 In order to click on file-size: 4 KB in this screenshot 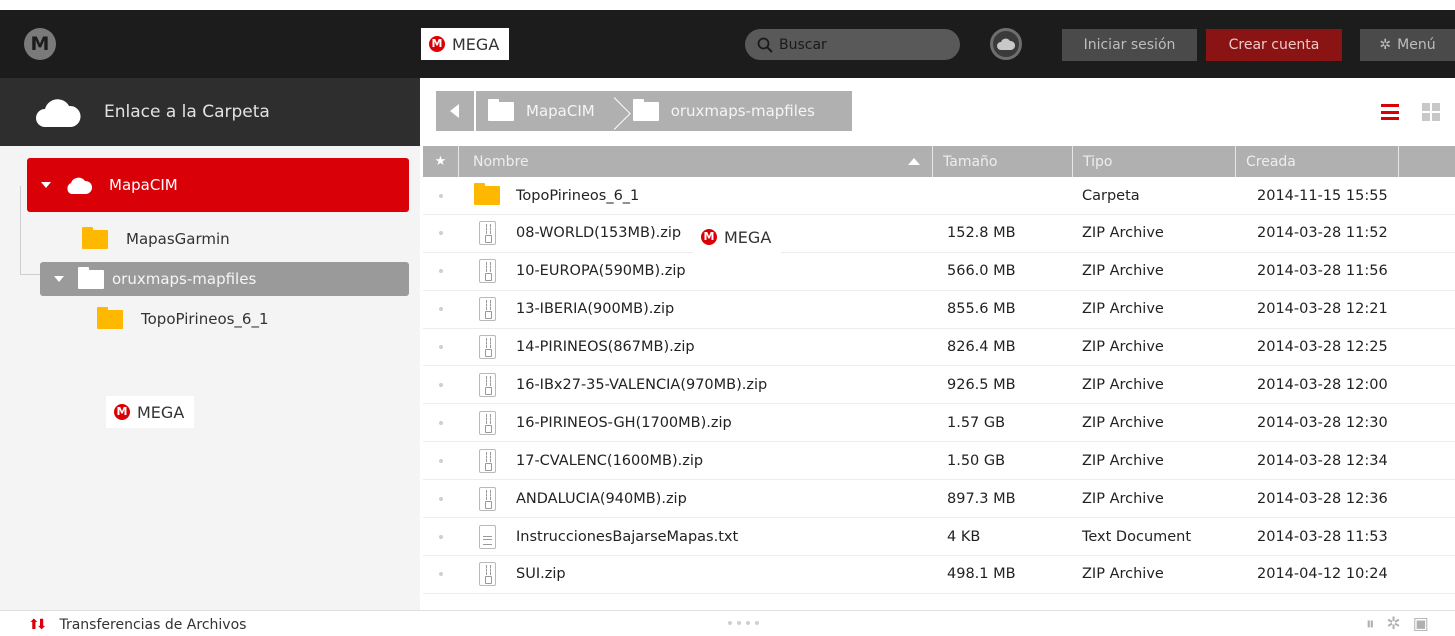, I will do `click(964, 536)`.